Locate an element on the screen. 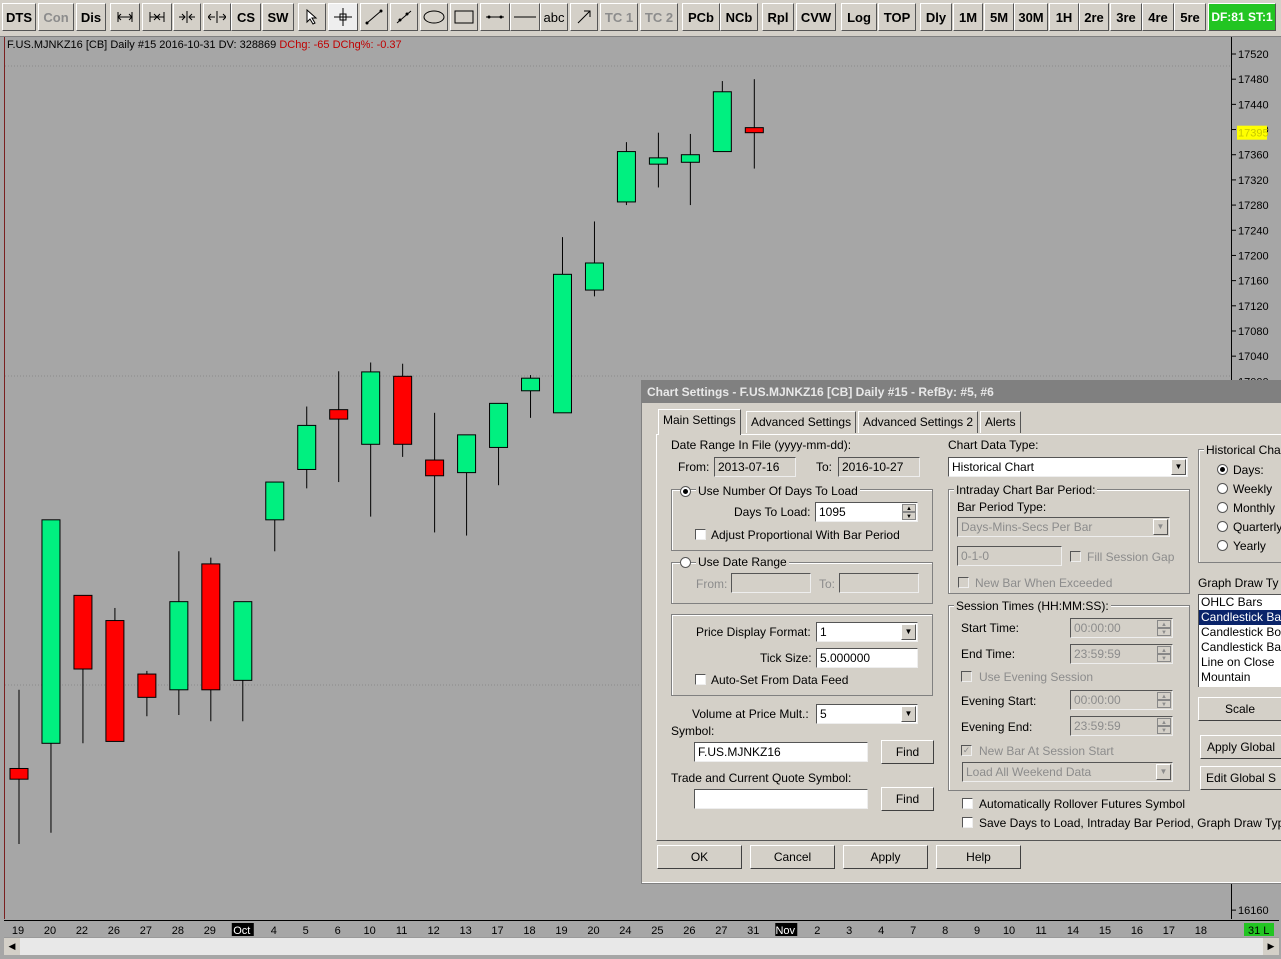  list-item: Line on Close is located at coordinates (1240, 662).